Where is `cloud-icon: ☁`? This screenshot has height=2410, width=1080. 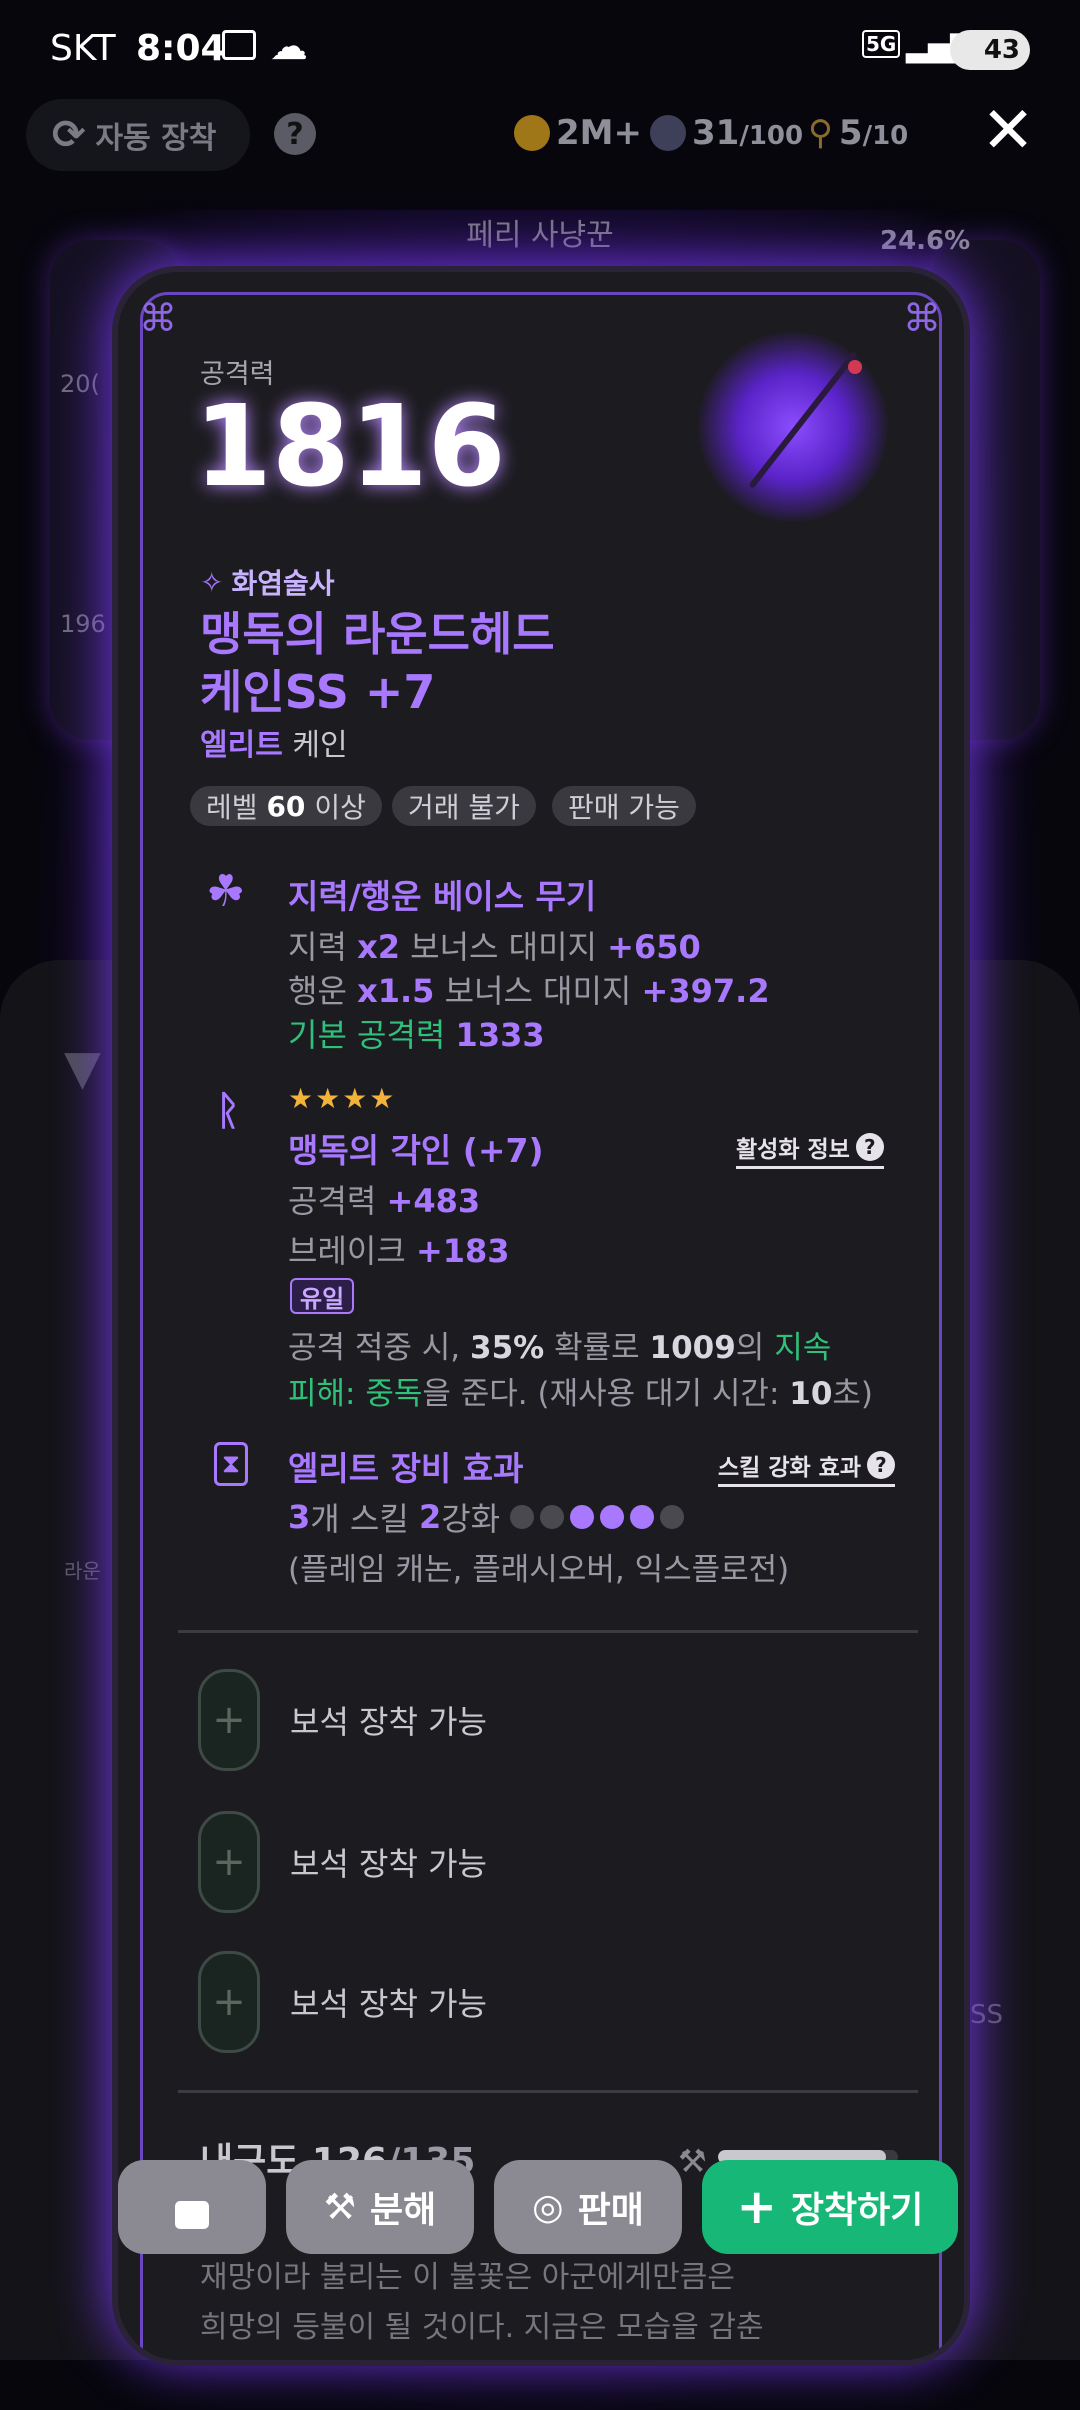
cloud-icon: ☁ is located at coordinates (289, 46).